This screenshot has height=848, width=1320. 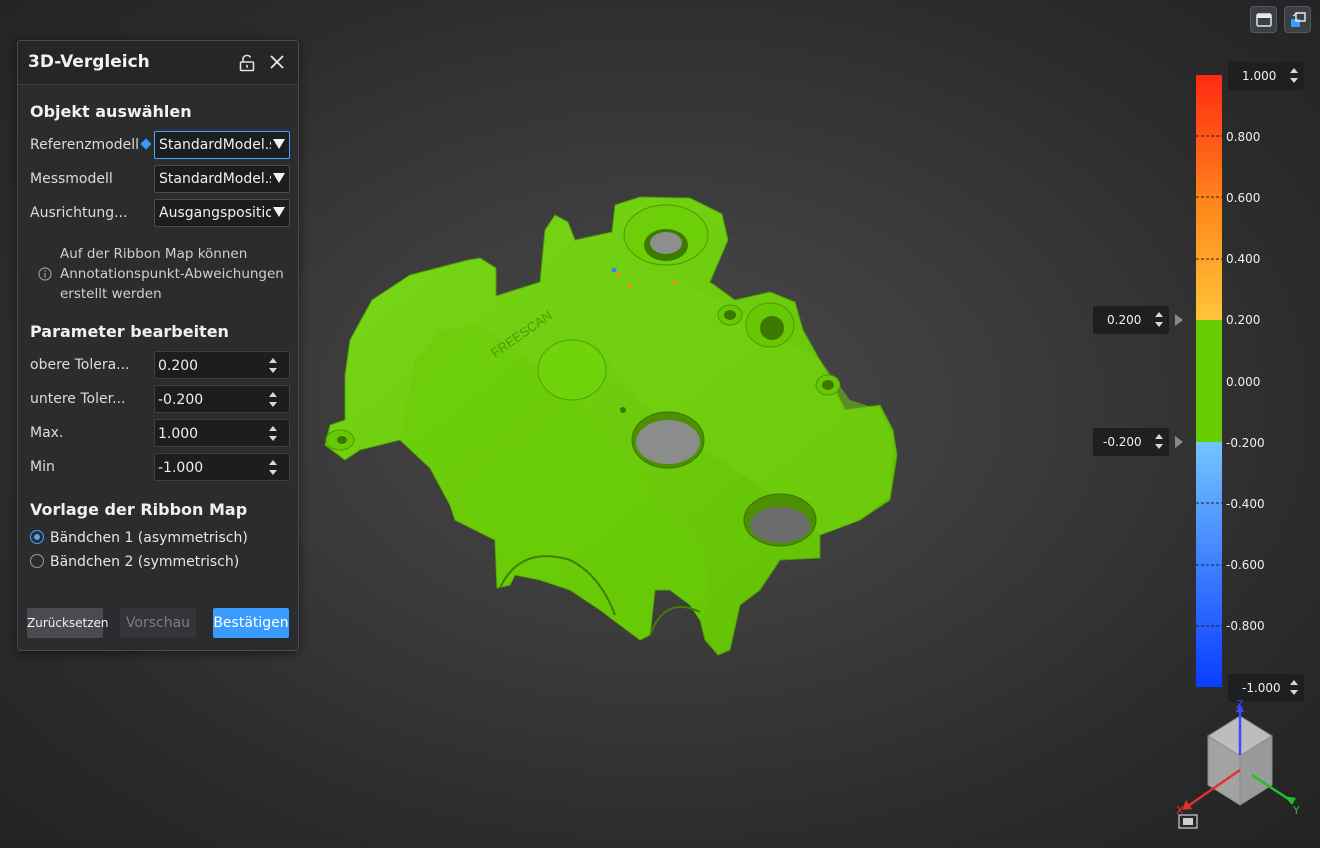 I want to click on colorbar-tick: 0.200, so click(x=1243, y=320).